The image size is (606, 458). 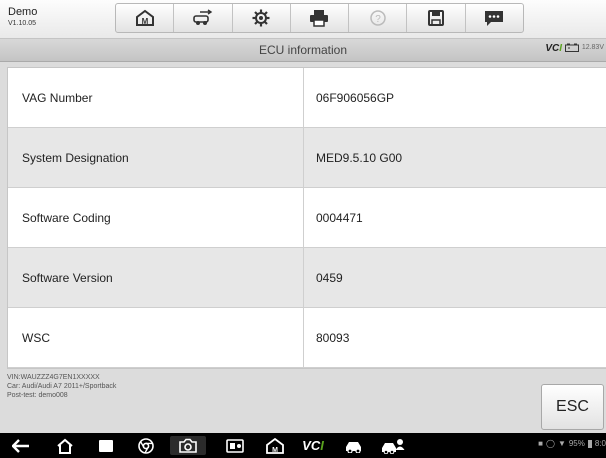 I want to click on system-nav-bar: M VC I ■ ◯ ▼ 95% 8:0, so click(x=303, y=445).